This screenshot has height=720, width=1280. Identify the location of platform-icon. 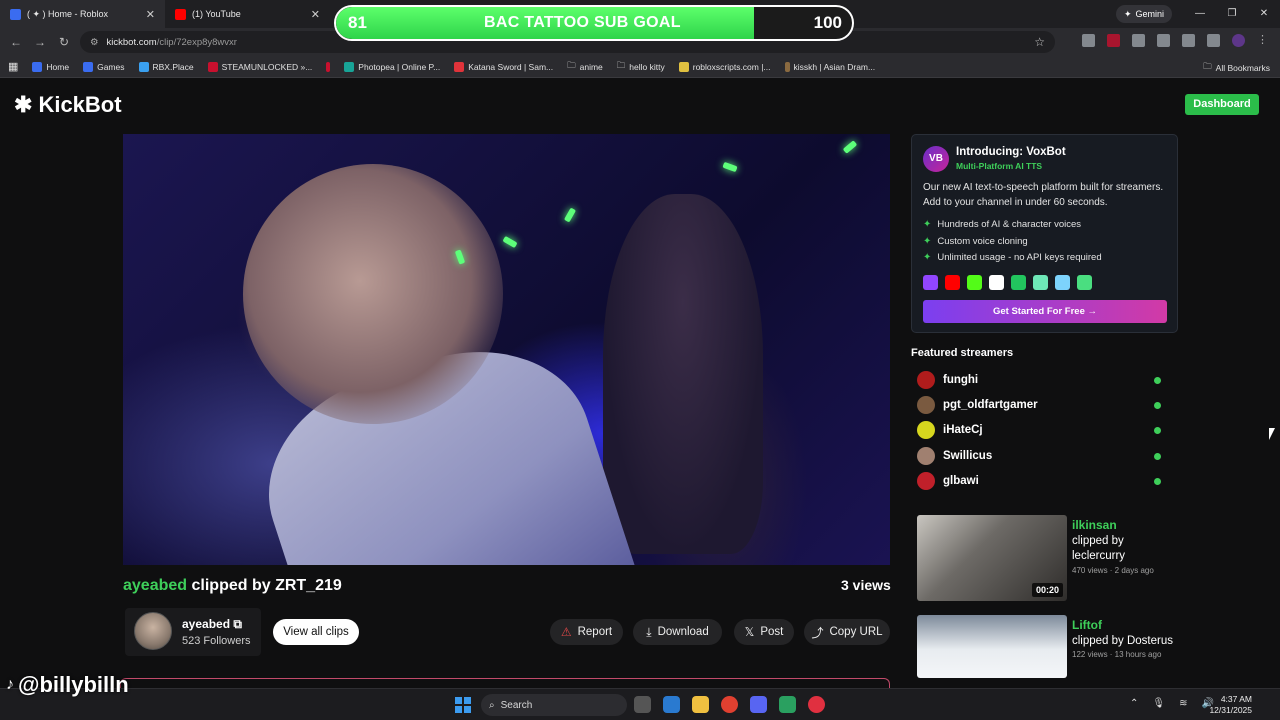
(1040, 282).